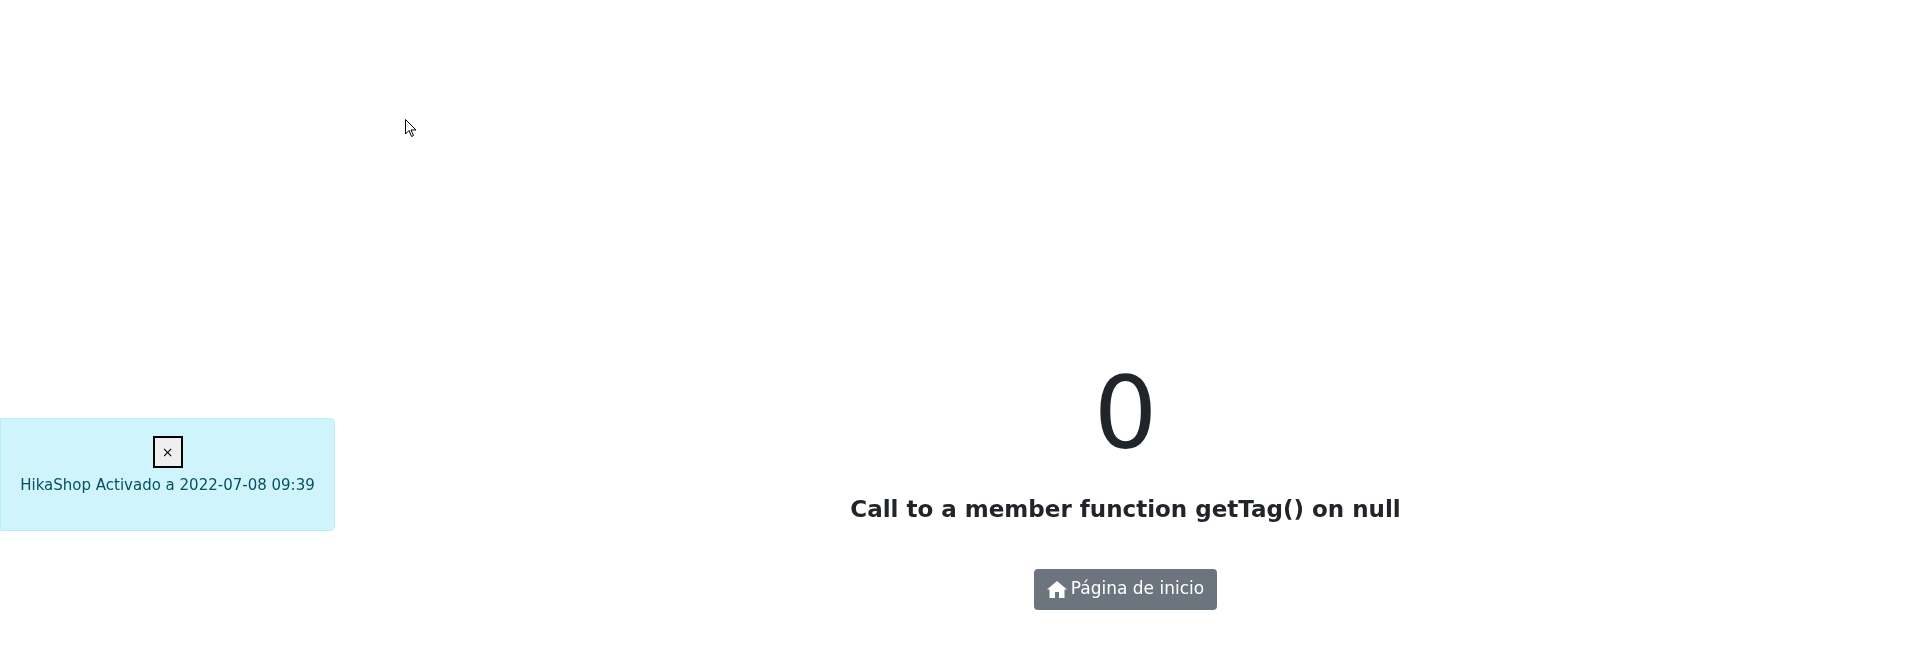 The image size is (1911, 657). What do you see at coordinates (1125, 414) in the screenshot?
I see `error-code: 0` at bounding box center [1125, 414].